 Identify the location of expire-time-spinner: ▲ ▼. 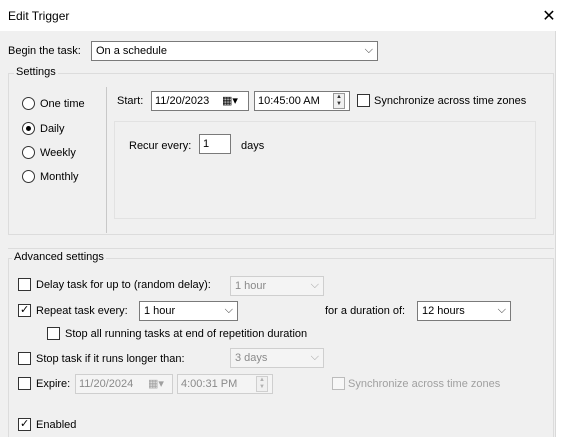
(262, 384).